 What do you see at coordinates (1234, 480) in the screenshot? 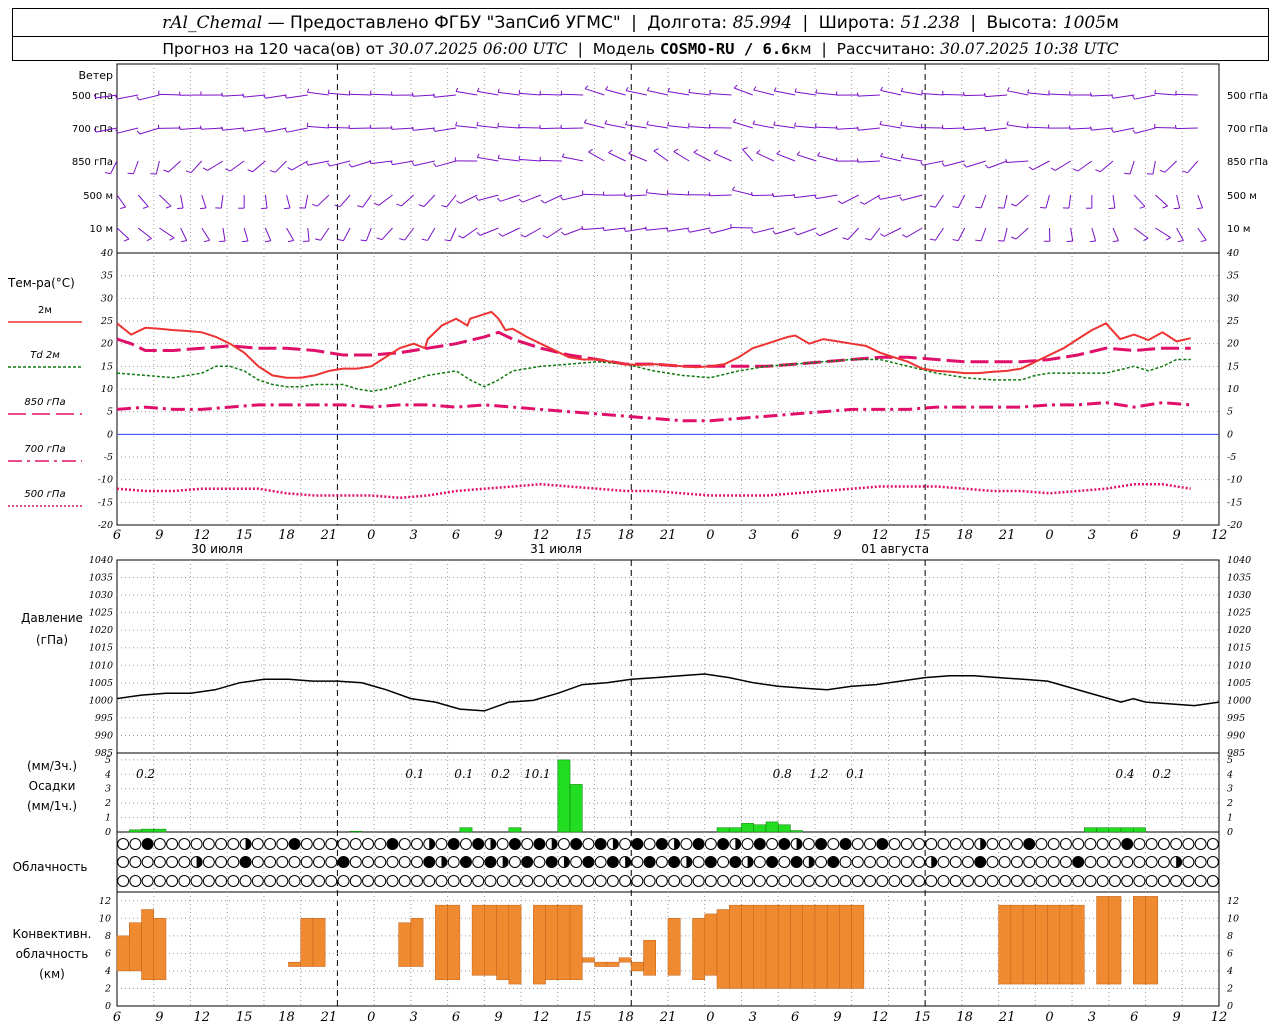
I see `temp-y-tick: -10` at bounding box center [1234, 480].